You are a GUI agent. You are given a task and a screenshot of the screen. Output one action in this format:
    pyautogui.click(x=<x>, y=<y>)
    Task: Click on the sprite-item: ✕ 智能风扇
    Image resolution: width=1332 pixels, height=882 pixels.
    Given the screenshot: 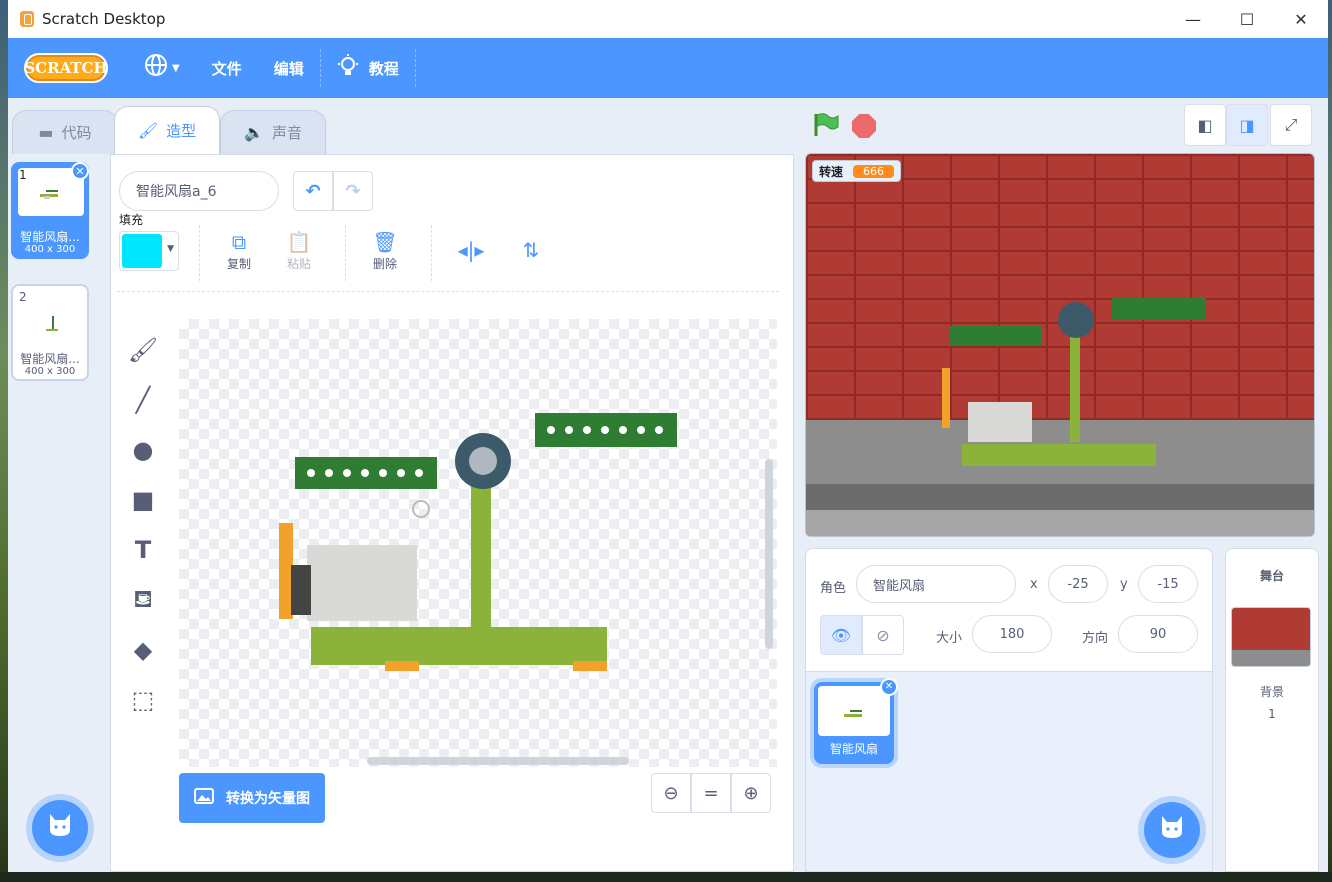 What is the action you would take?
    pyautogui.click(x=856, y=721)
    